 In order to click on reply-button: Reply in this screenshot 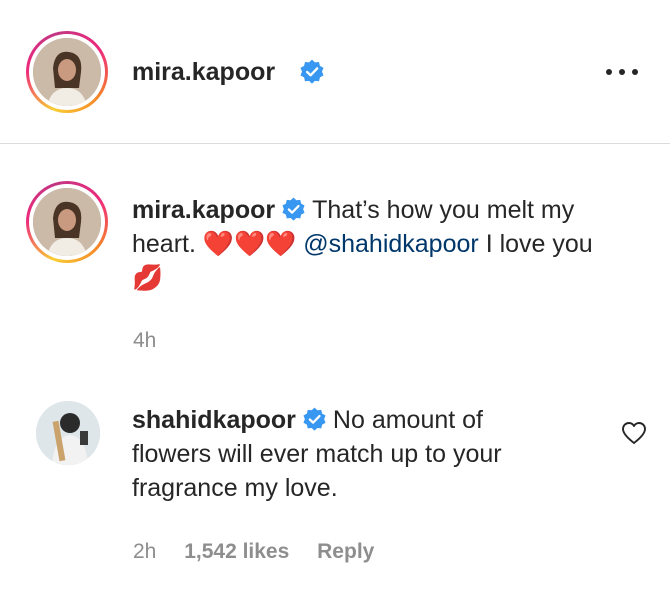, I will do `click(345, 551)`.